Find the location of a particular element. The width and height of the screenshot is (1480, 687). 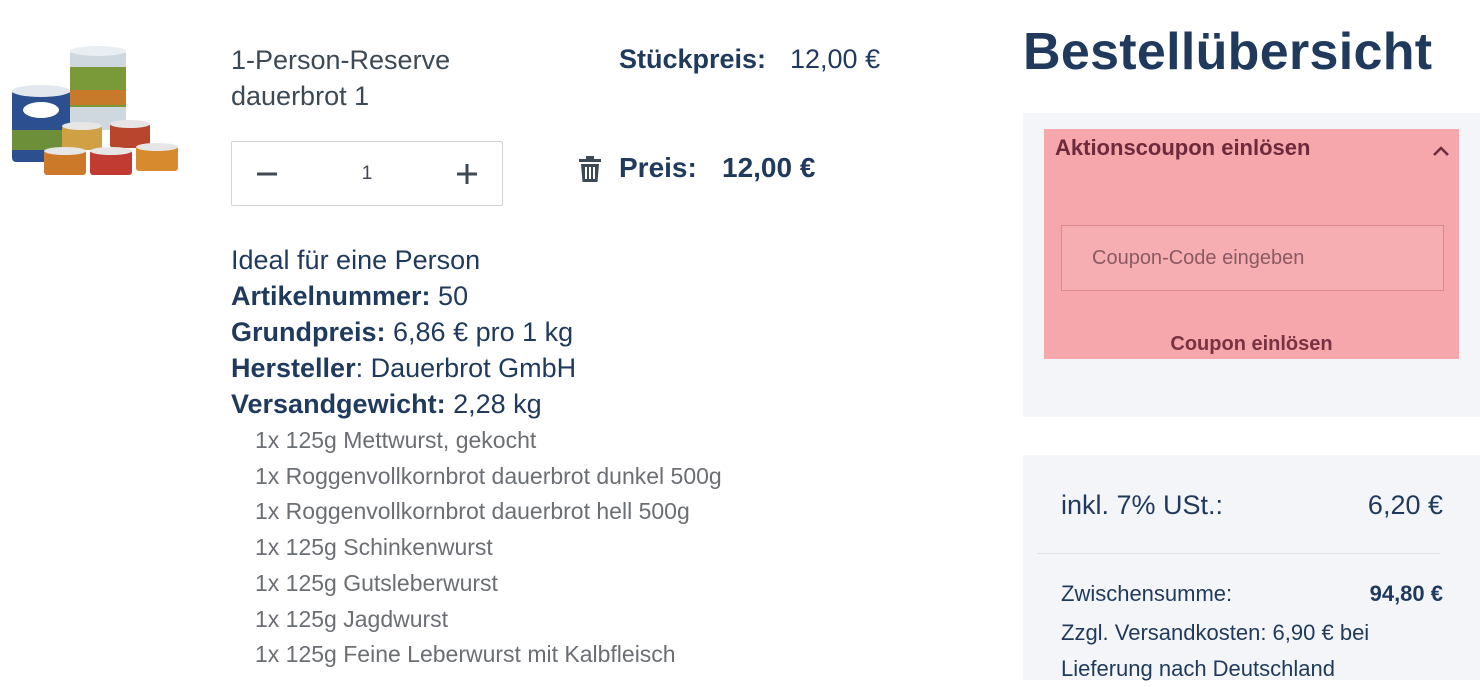

base-price-label: Grundpreis: is located at coordinates (308, 332).